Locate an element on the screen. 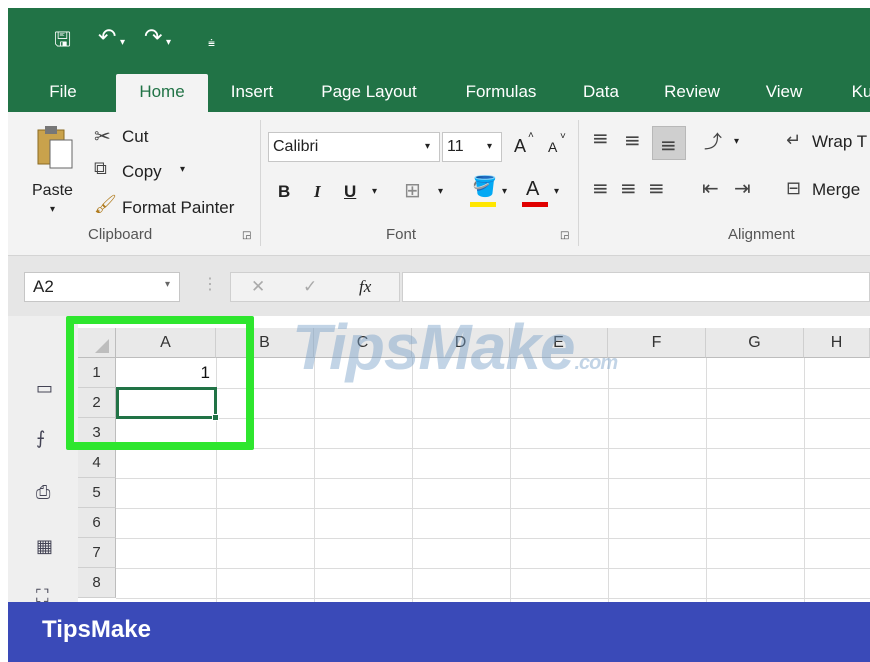 The image size is (870, 662). footer-brand: TipsMake is located at coordinates (96, 629).